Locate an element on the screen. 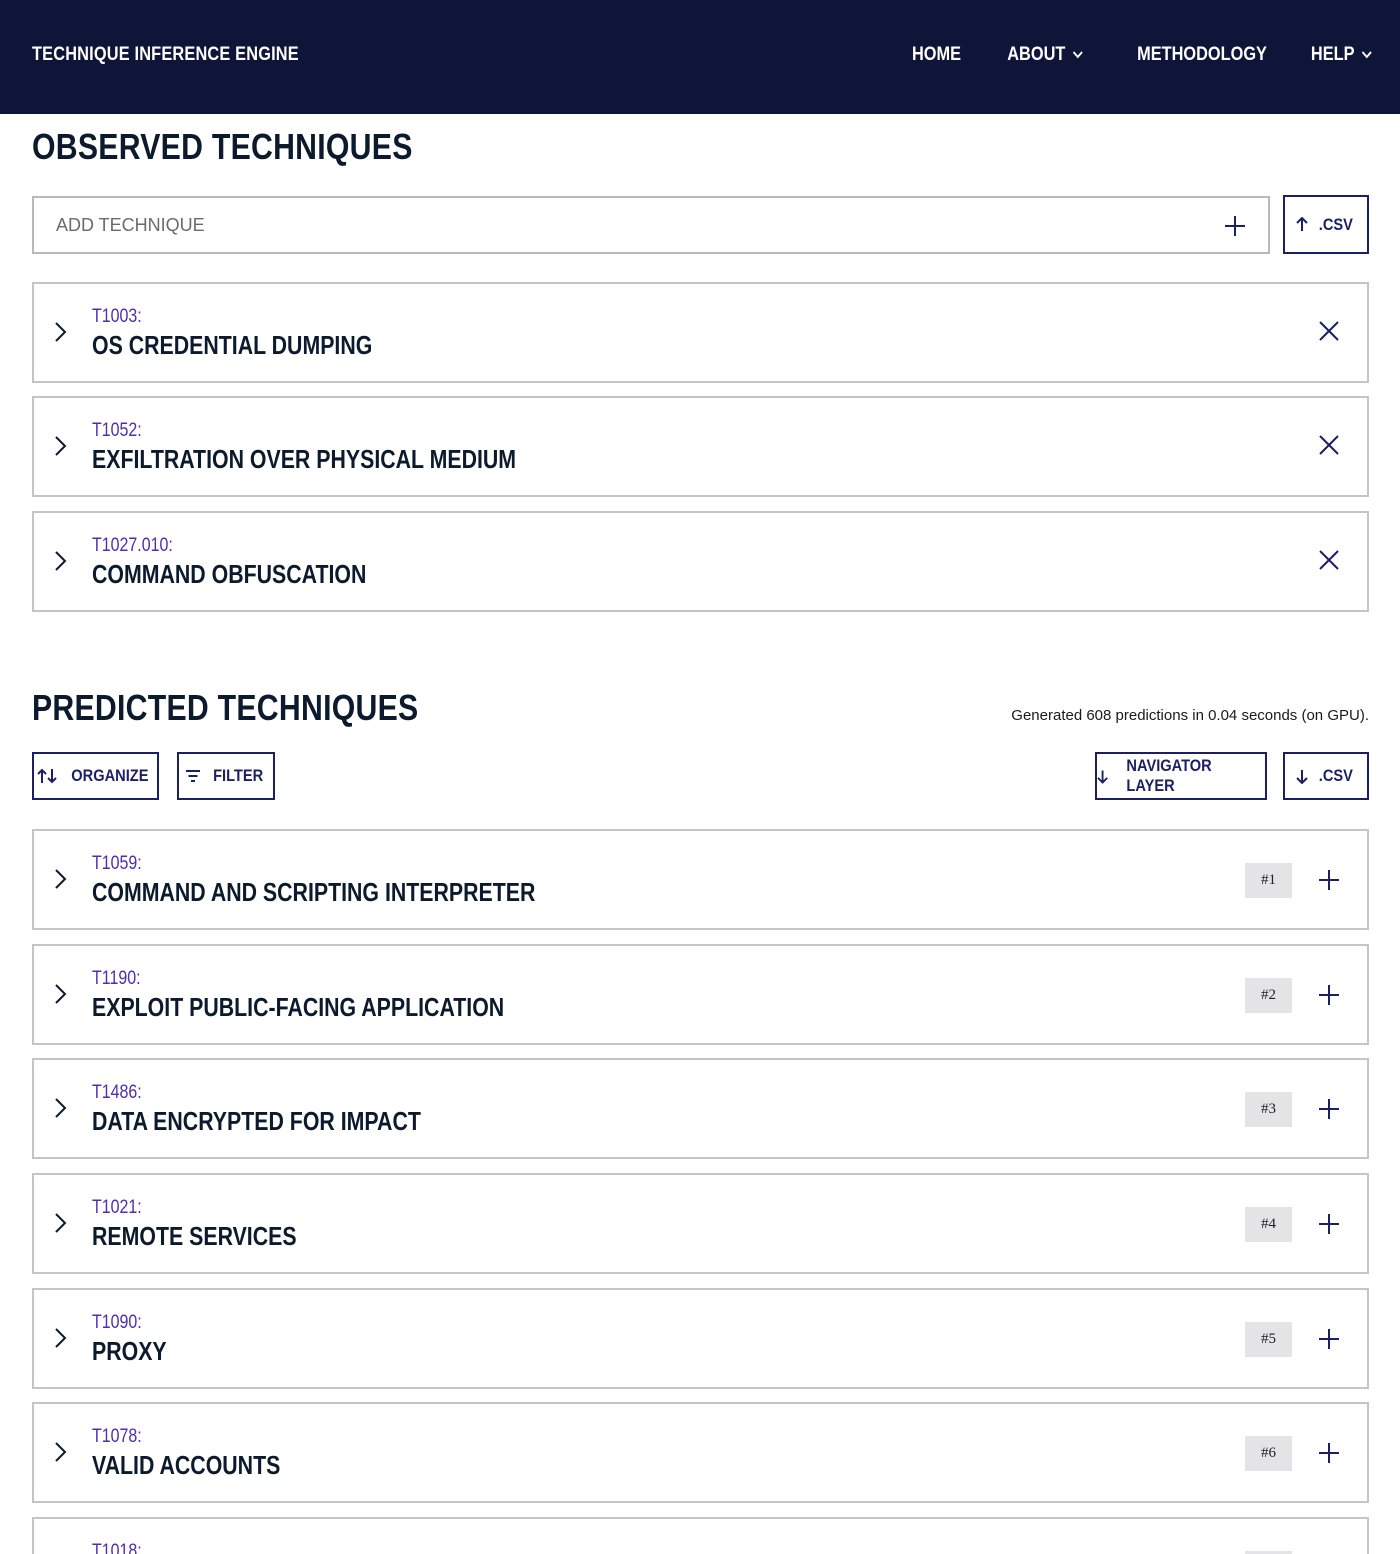 The image size is (1400, 1554). predicted-technique-card: T1090: PROXY #5 is located at coordinates (700, 1338).